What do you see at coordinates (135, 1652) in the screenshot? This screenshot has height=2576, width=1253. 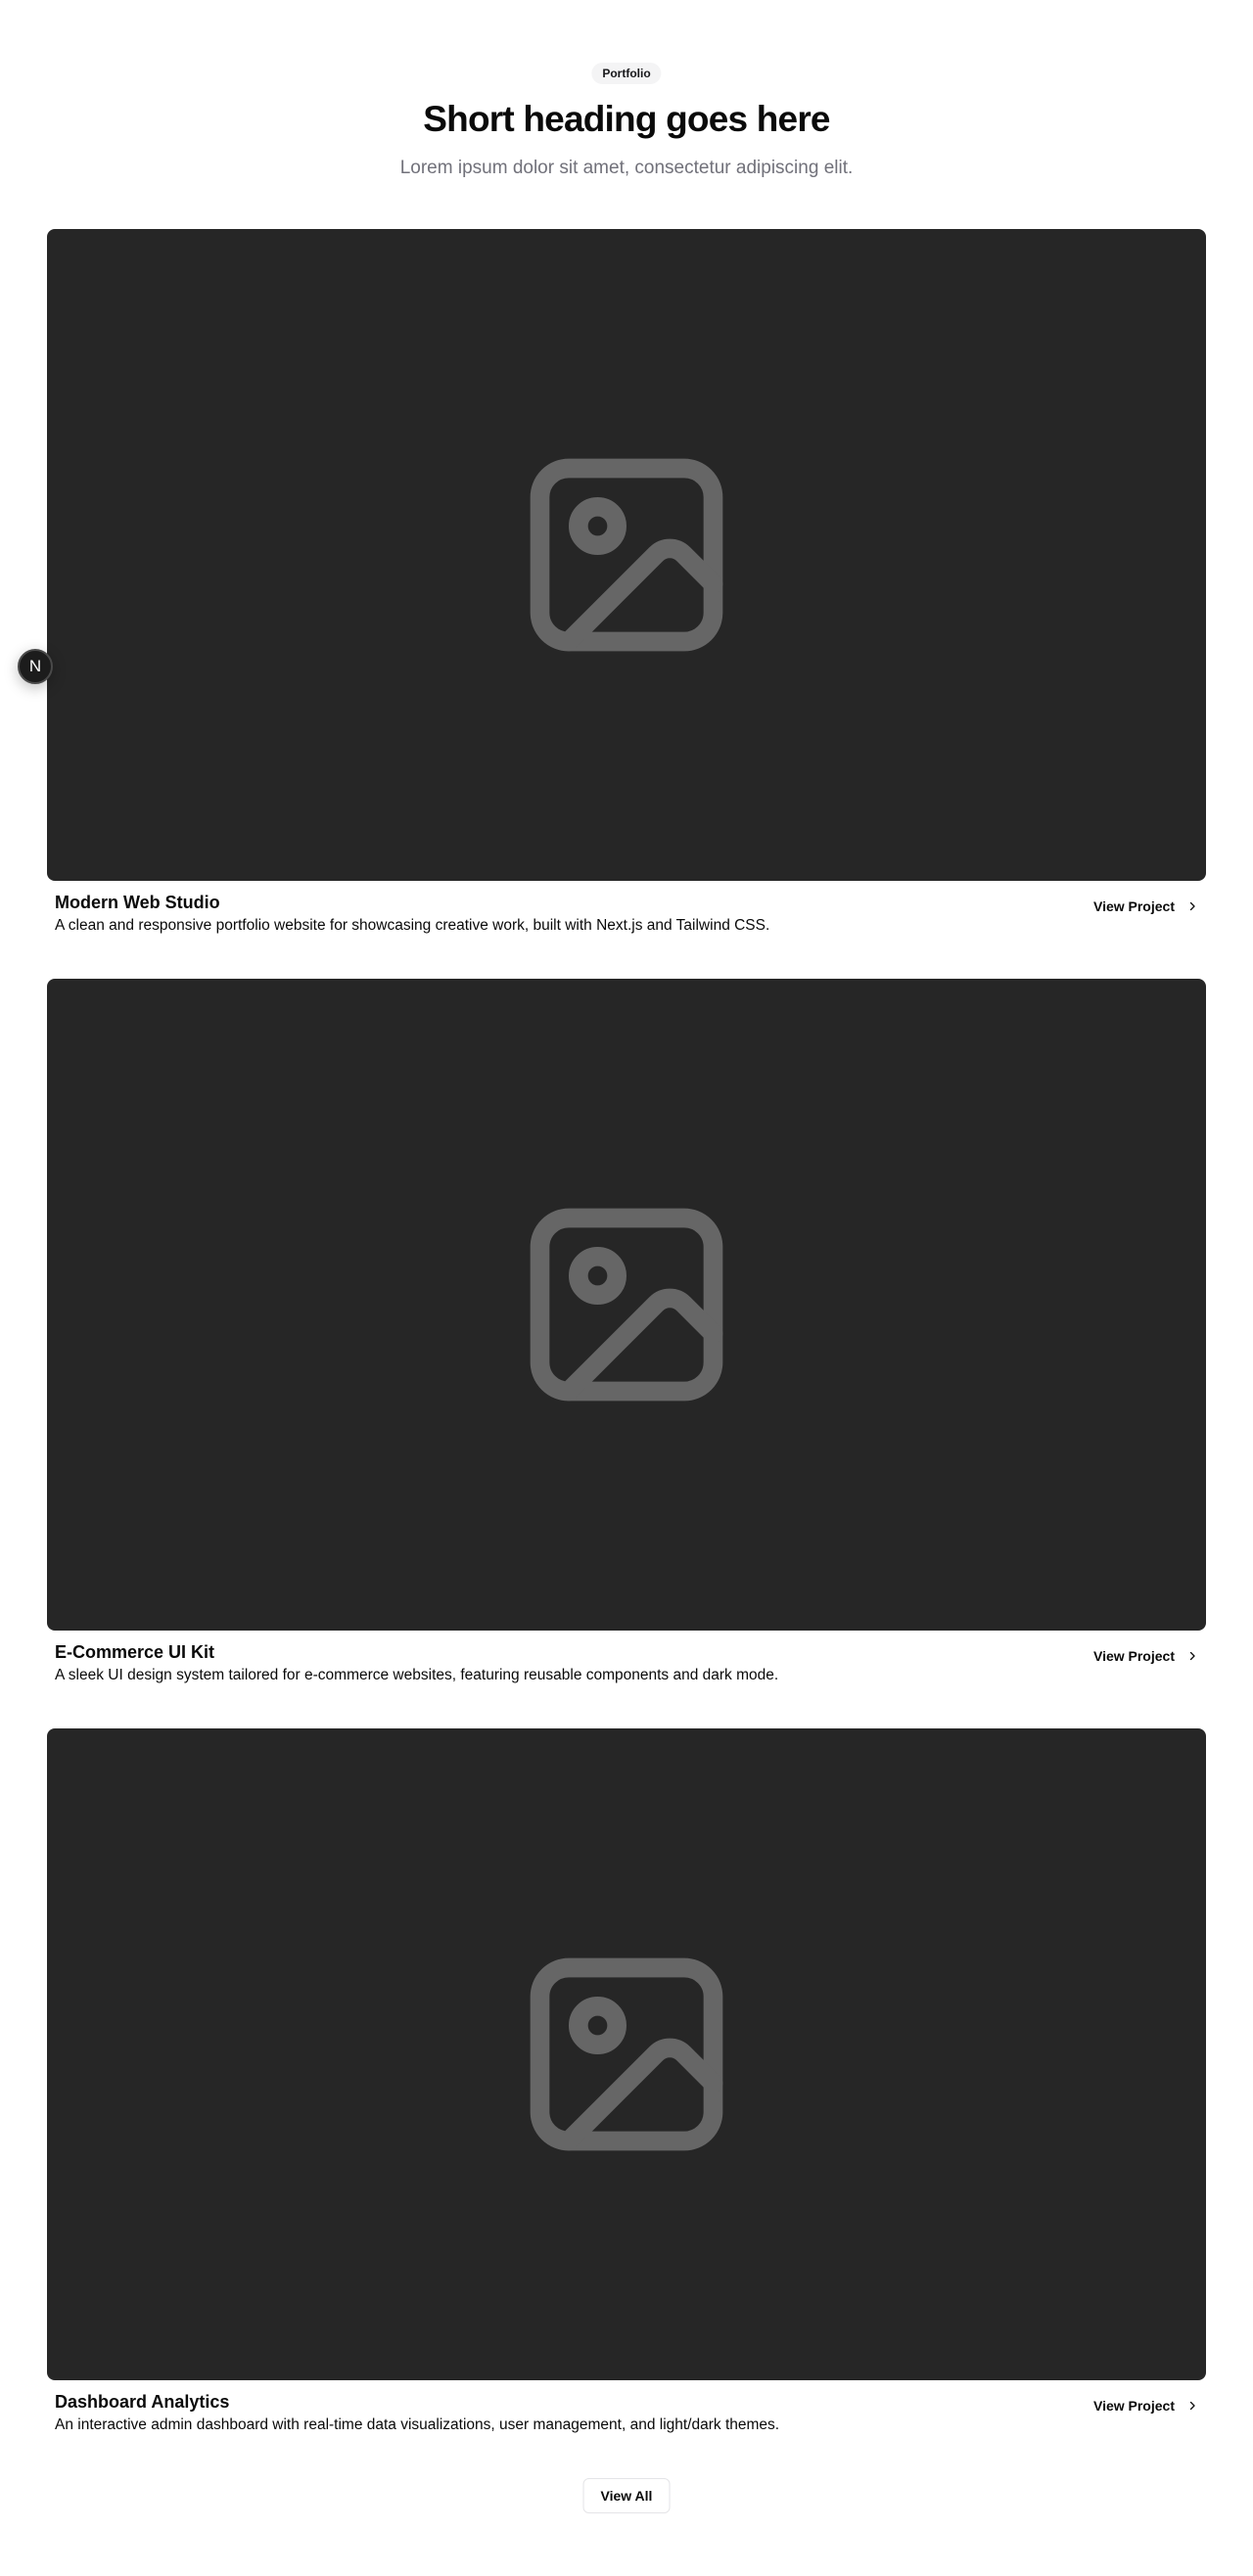 I see `project-title: E-Commerce UI Kit` at bounding box center [135, 1652].